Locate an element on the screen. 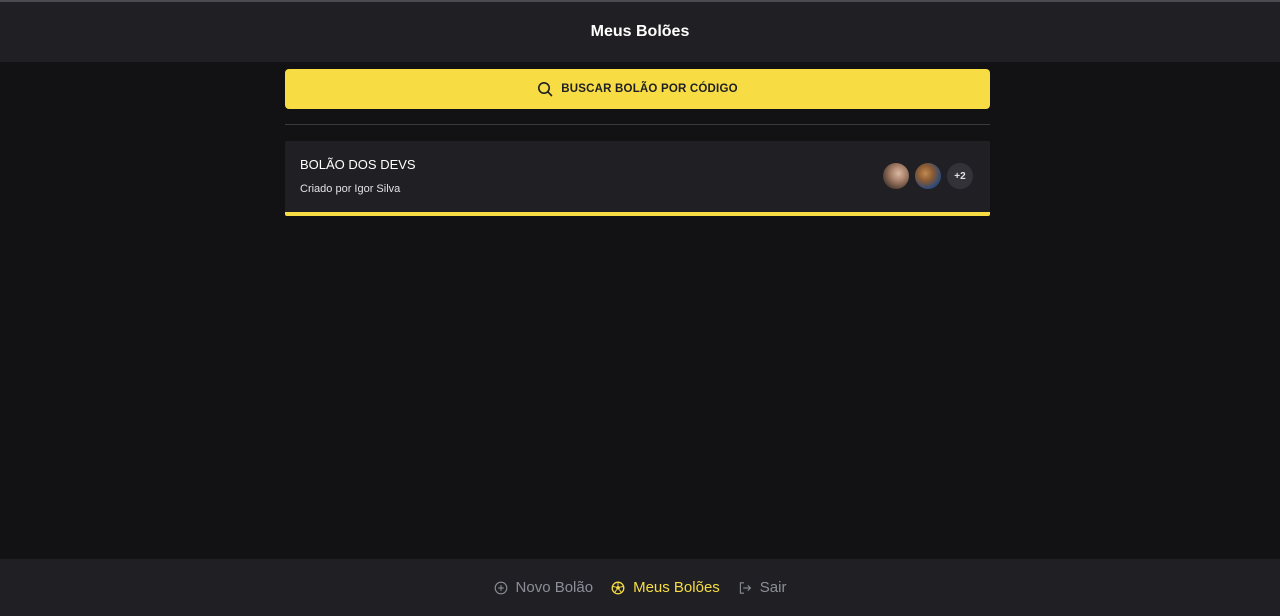  pool-title: BOLÃO DOS DEVS is located at coordinates (358, 164).